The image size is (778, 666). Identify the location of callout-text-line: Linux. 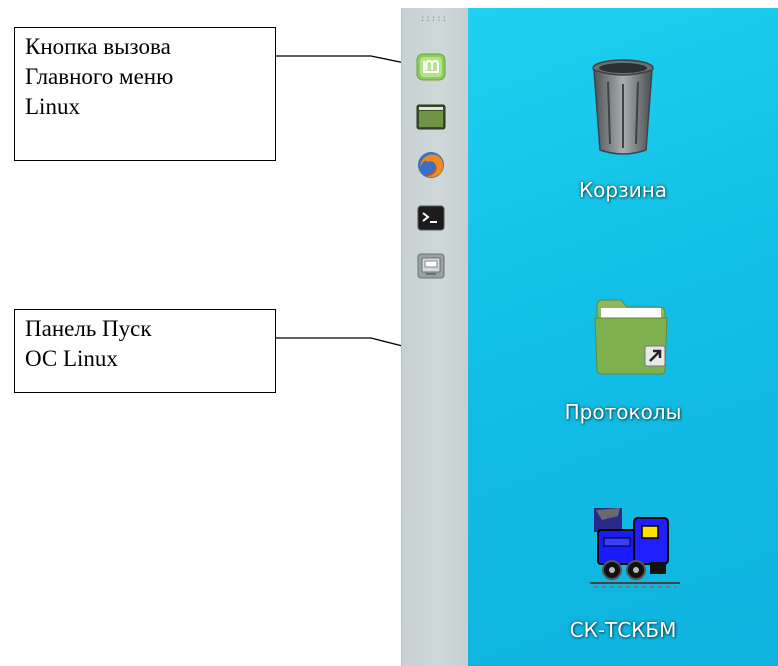
(52, 106).